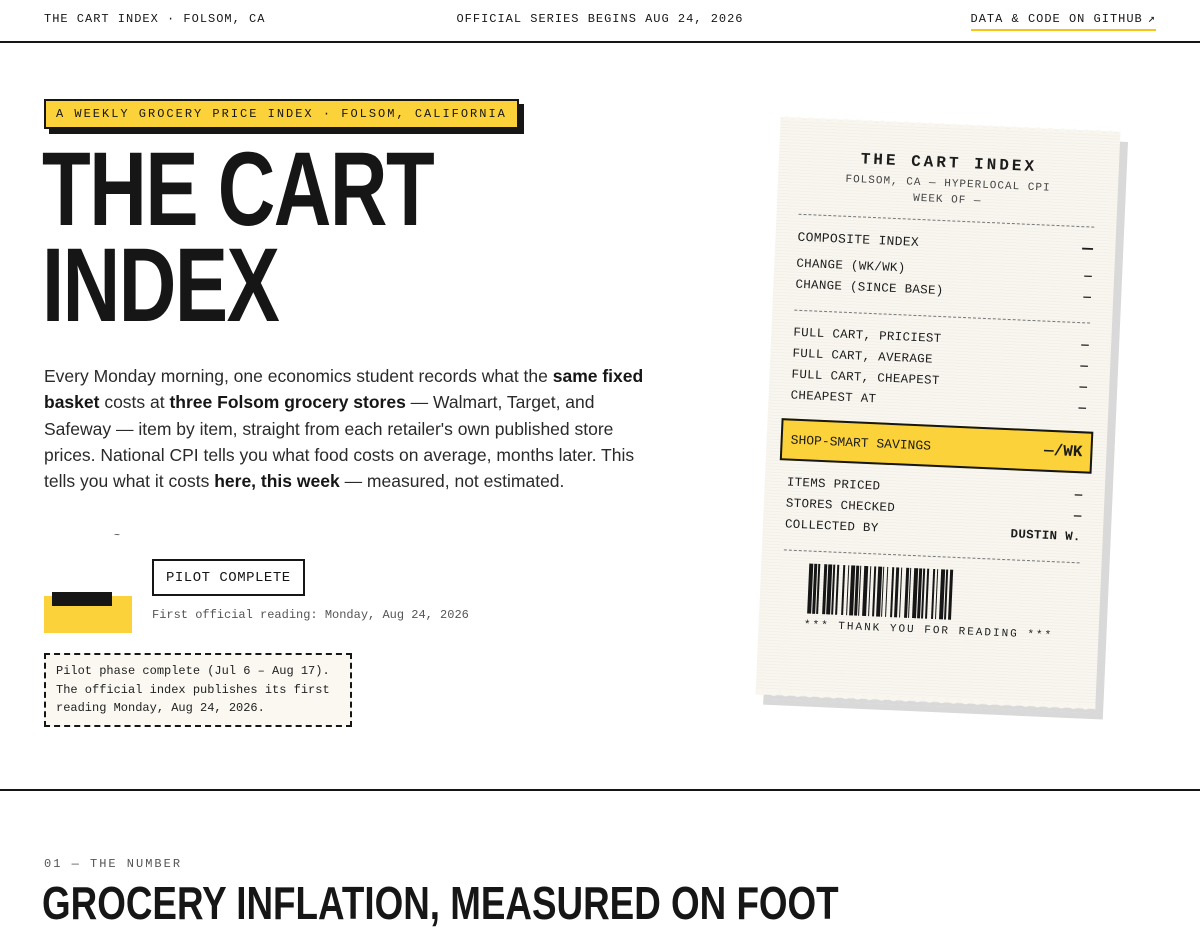 The width and height of the screenshot is (1200, 930). What do you see at coordinates (287, 402) in the screenshot?
I see `lede-emphasis: three Folsom grocery stores` at bounding box center [287, 402].